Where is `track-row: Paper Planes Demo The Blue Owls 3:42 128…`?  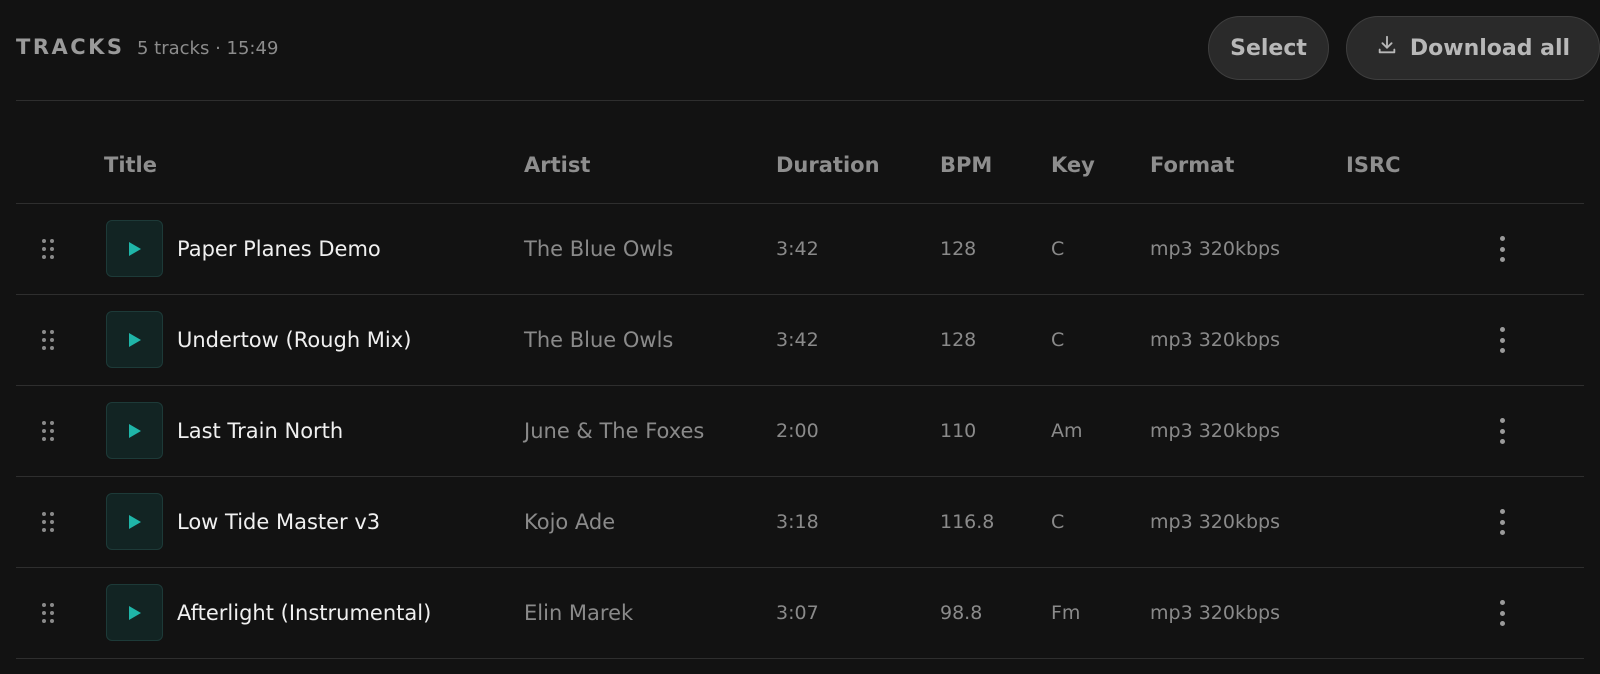
track-row: Paper Planes Demo The Blue Owls 3:42 128… is located at coordinates (800, 249).